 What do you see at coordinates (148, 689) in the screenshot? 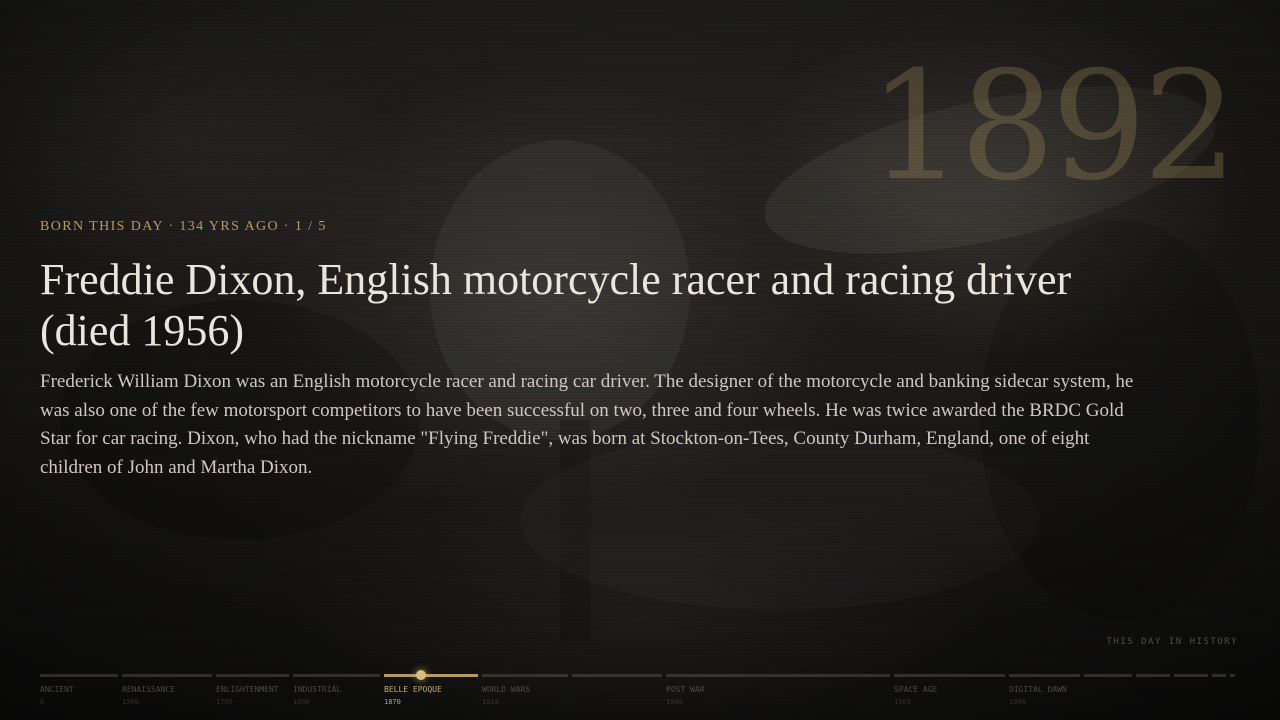
I see `era-name: RENAISSANCE` at bounding box center [148, 689].